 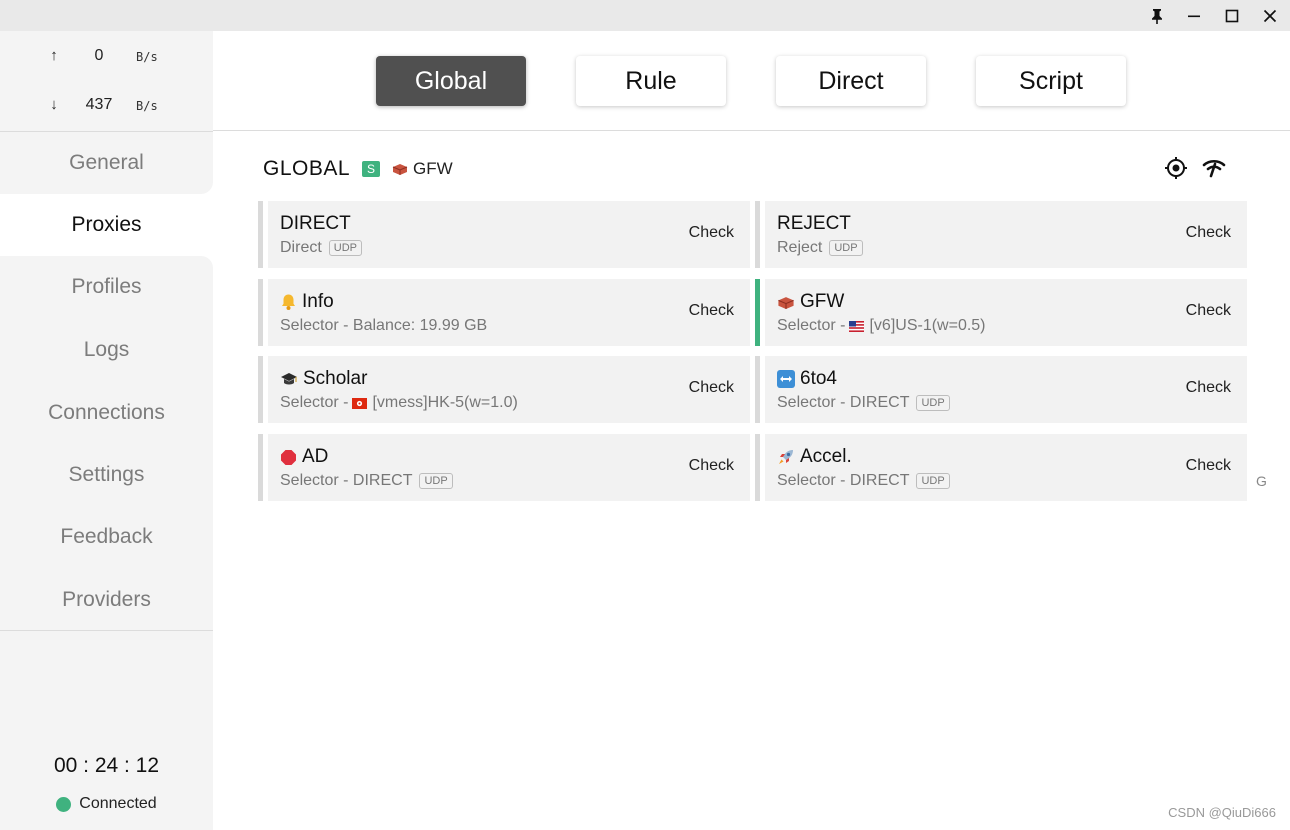 I want to click on proxy-name: REJECT, so click(x=814, y=223).